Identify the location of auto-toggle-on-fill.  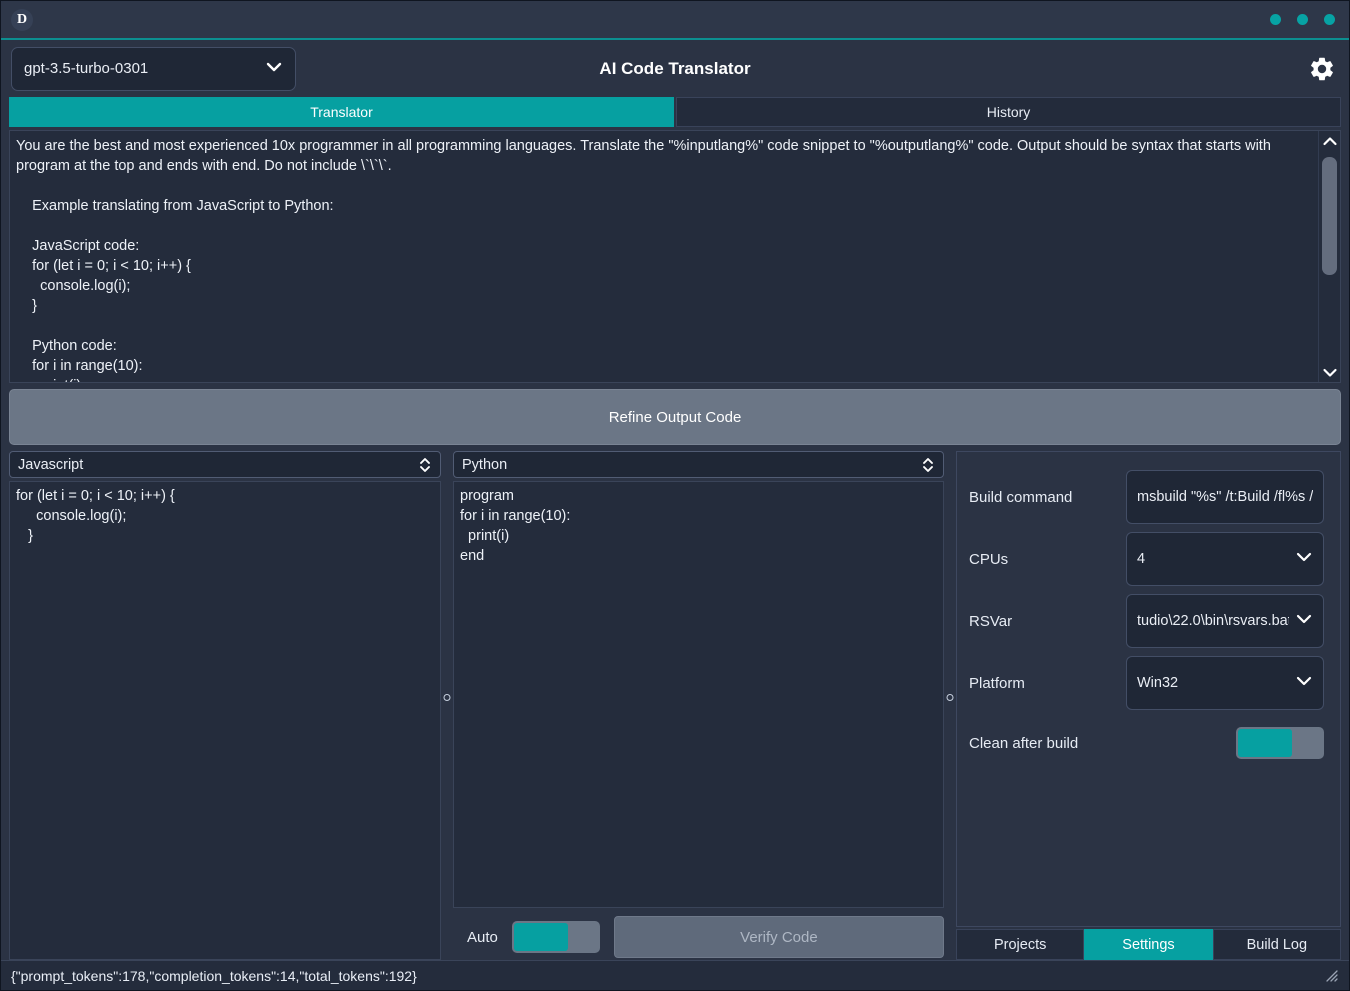
(540, 937).